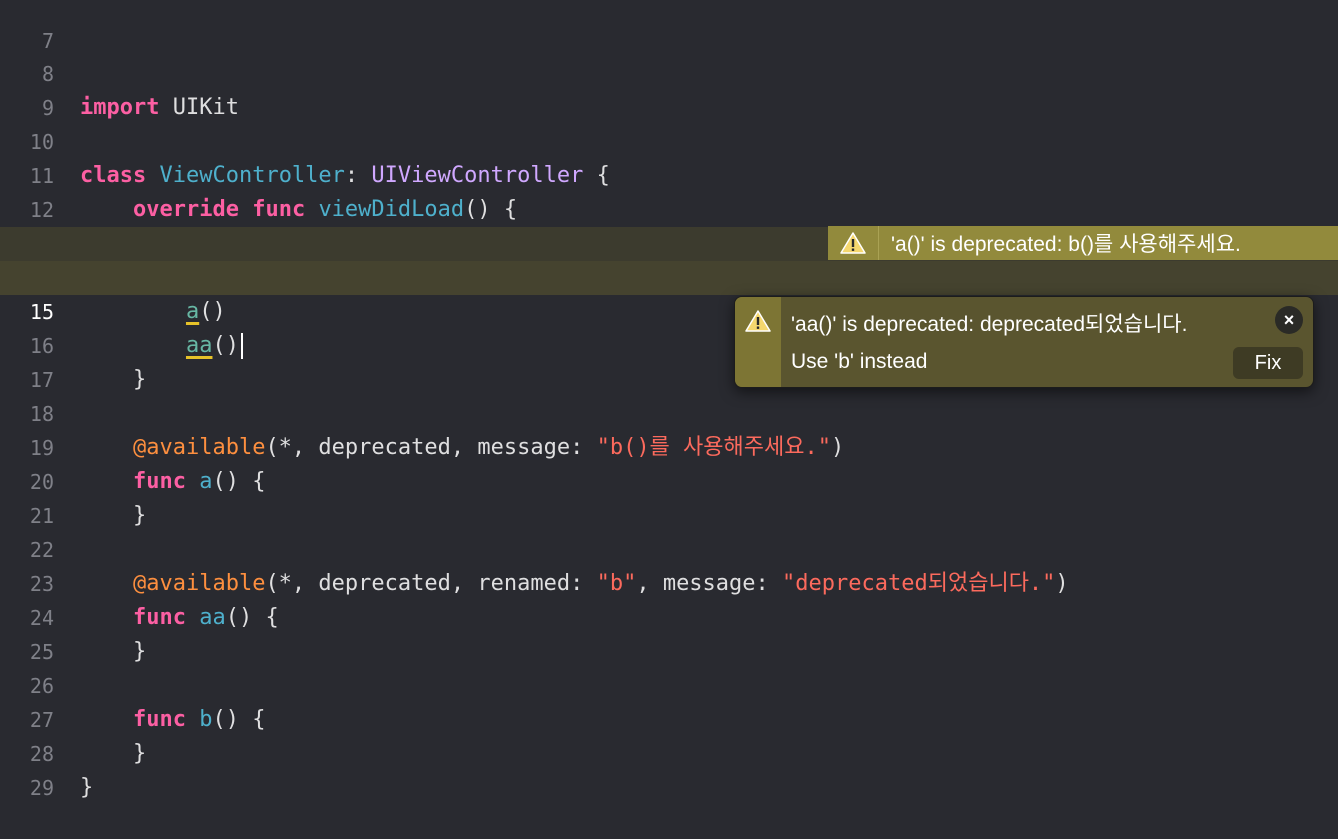 The image size is (1338, 839). I want to click on code-line-11: 11 override func viewDidLoad() {, so click(669, 173).